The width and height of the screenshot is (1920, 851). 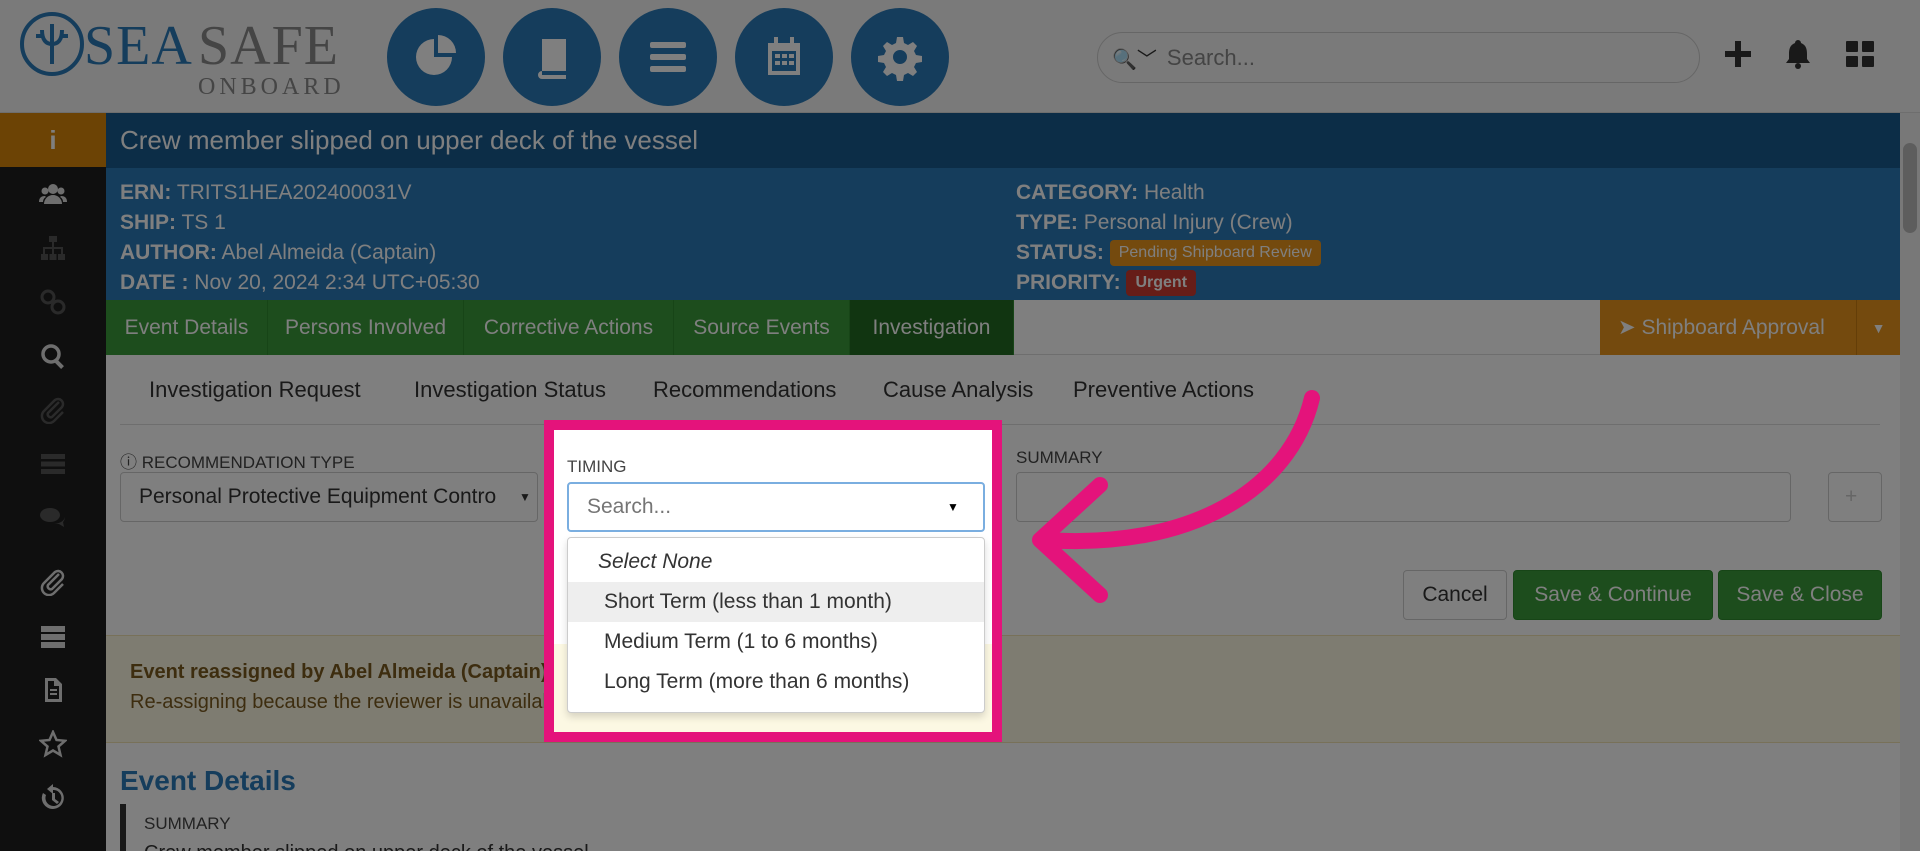 I want to click on timing-label: TIMING, so click(x=597, y=466).